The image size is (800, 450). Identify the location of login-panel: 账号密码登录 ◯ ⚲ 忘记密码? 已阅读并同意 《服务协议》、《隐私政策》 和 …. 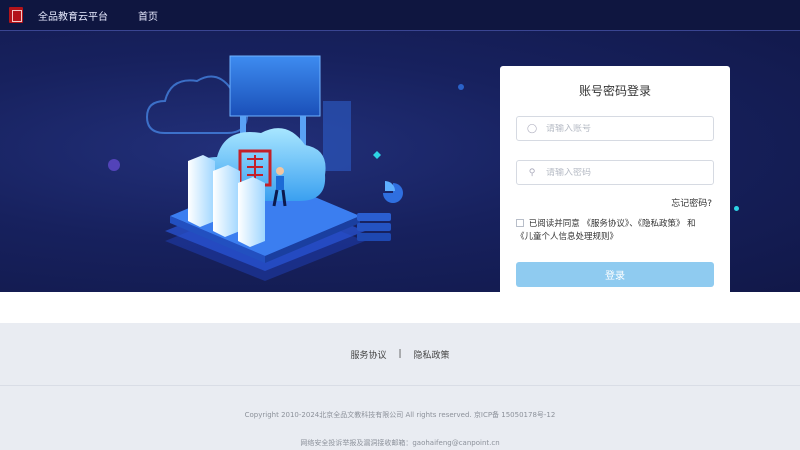
(615, 179).